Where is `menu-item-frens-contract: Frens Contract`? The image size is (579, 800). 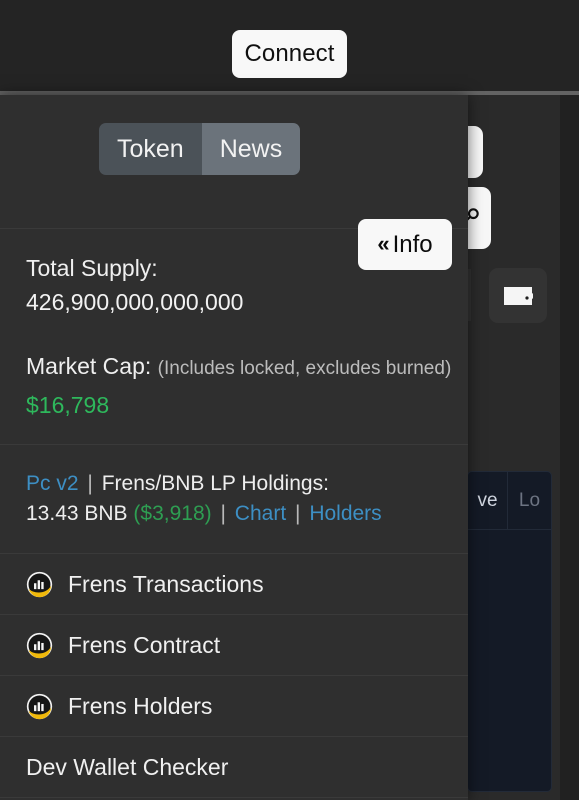
menu-item-frens-contract: Frens Contract is located at coordinates (234, 645).